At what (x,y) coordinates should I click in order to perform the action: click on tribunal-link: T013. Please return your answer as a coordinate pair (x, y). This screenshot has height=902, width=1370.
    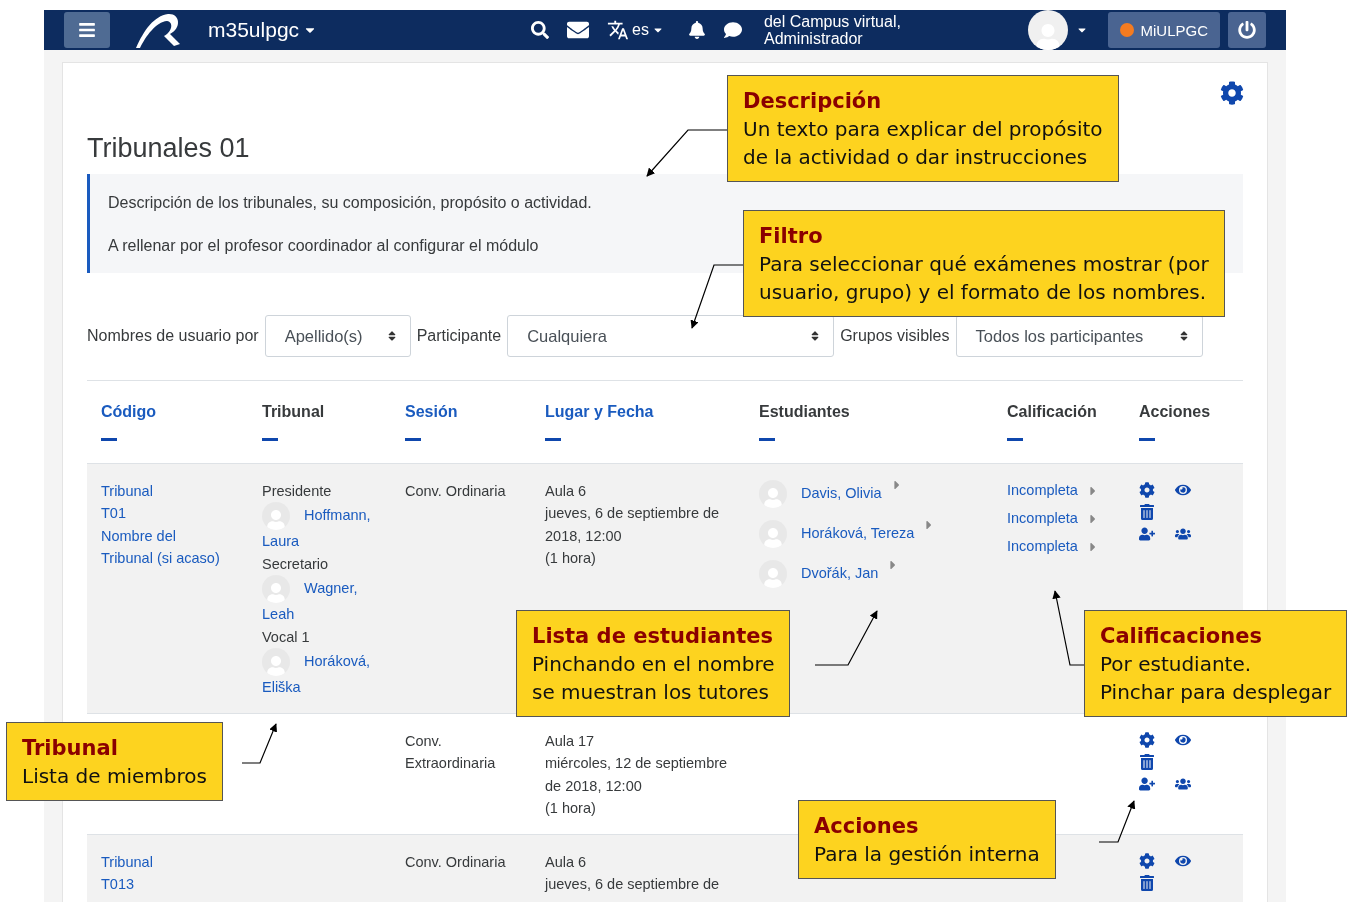
    Looking at the image, I should click on (174, 884).